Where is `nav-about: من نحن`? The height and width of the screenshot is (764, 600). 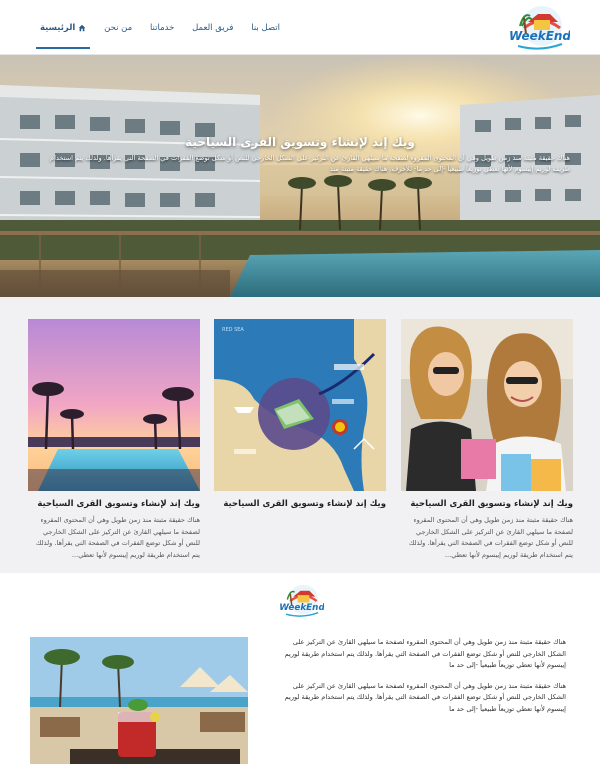 nav-about: من نحن is located at coordinates (118, 27).